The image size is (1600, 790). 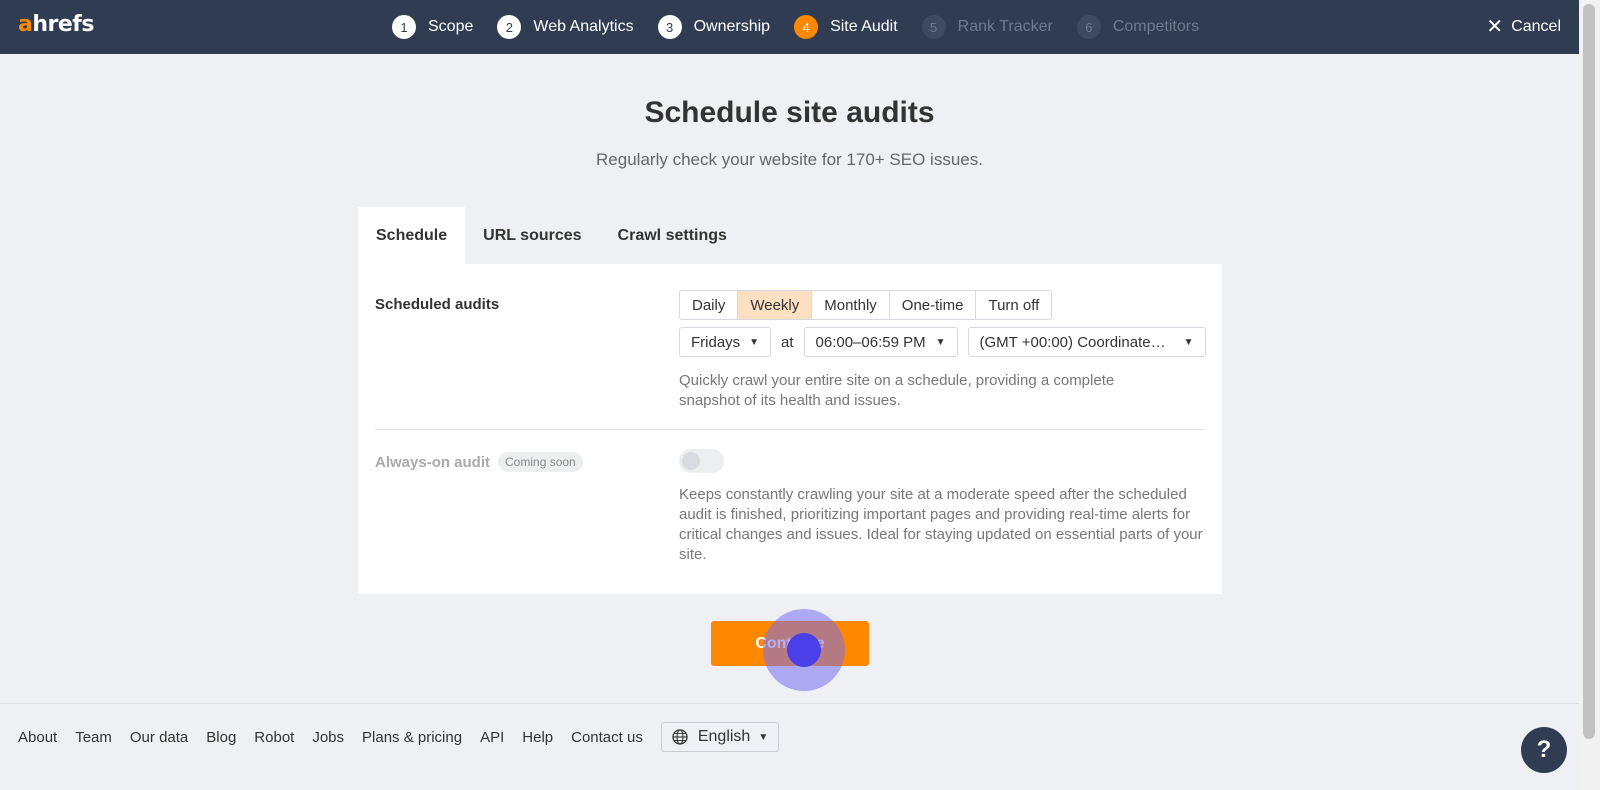 What do you see at coordinates (672, 235) in the screenshot?
I see `tab-crawl-settings: Crawl settings` at bounding box center [672, 235].